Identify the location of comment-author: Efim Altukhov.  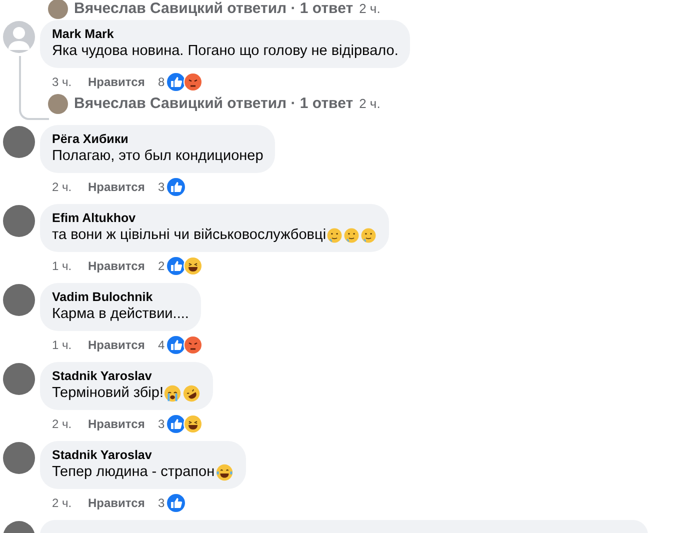
(215, 218).